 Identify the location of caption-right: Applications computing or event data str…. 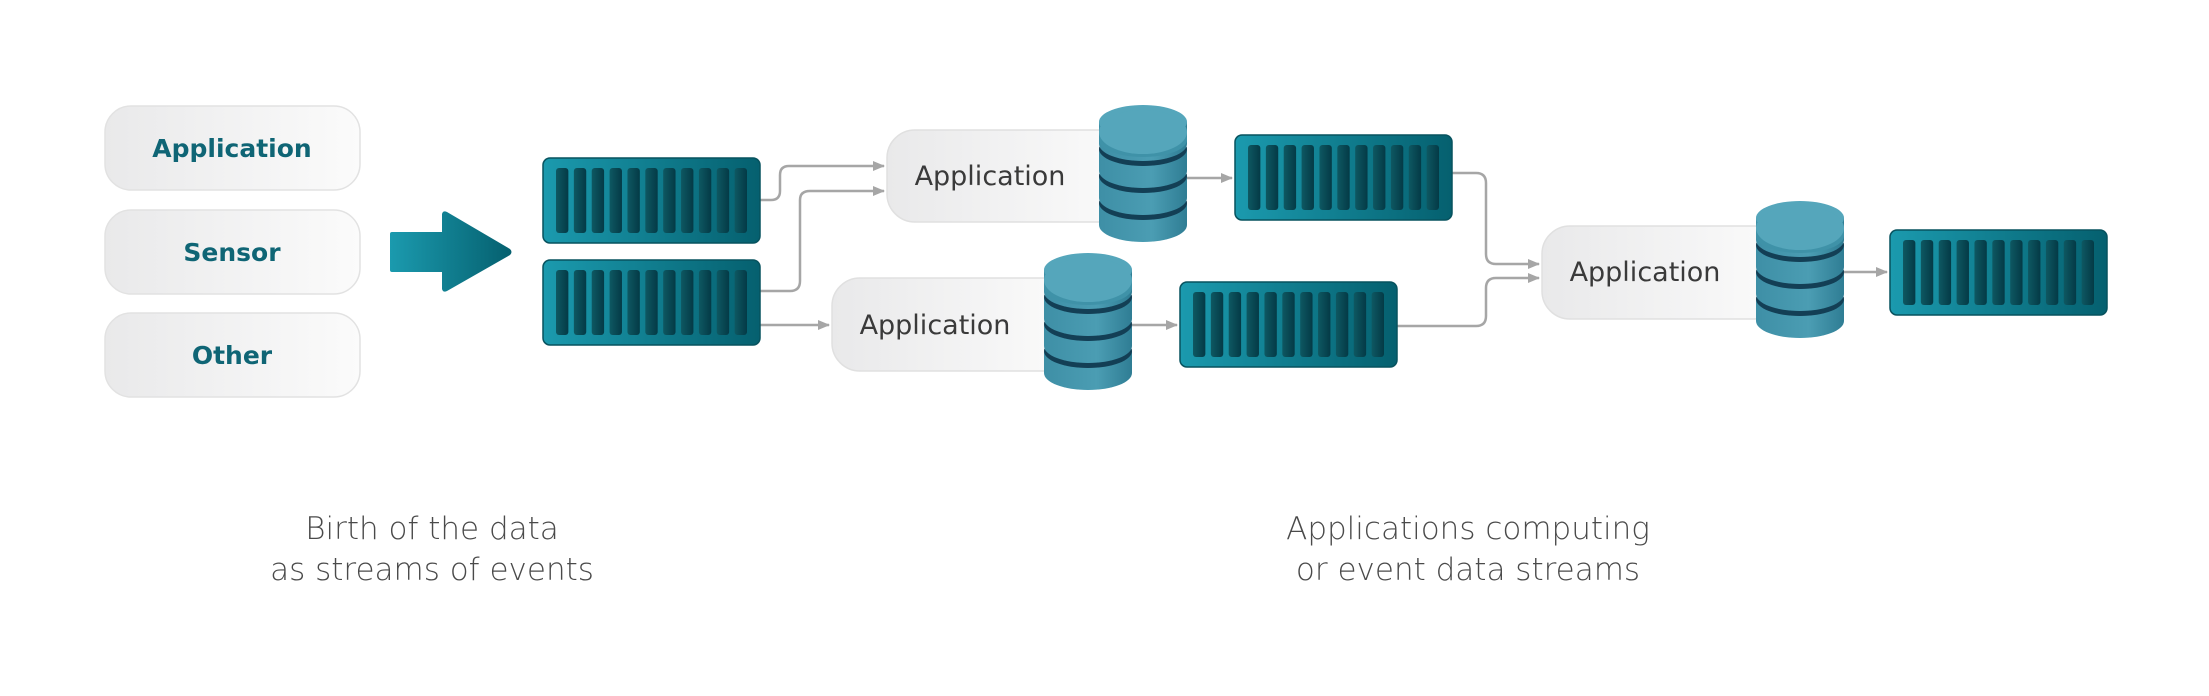
(1468, 549).